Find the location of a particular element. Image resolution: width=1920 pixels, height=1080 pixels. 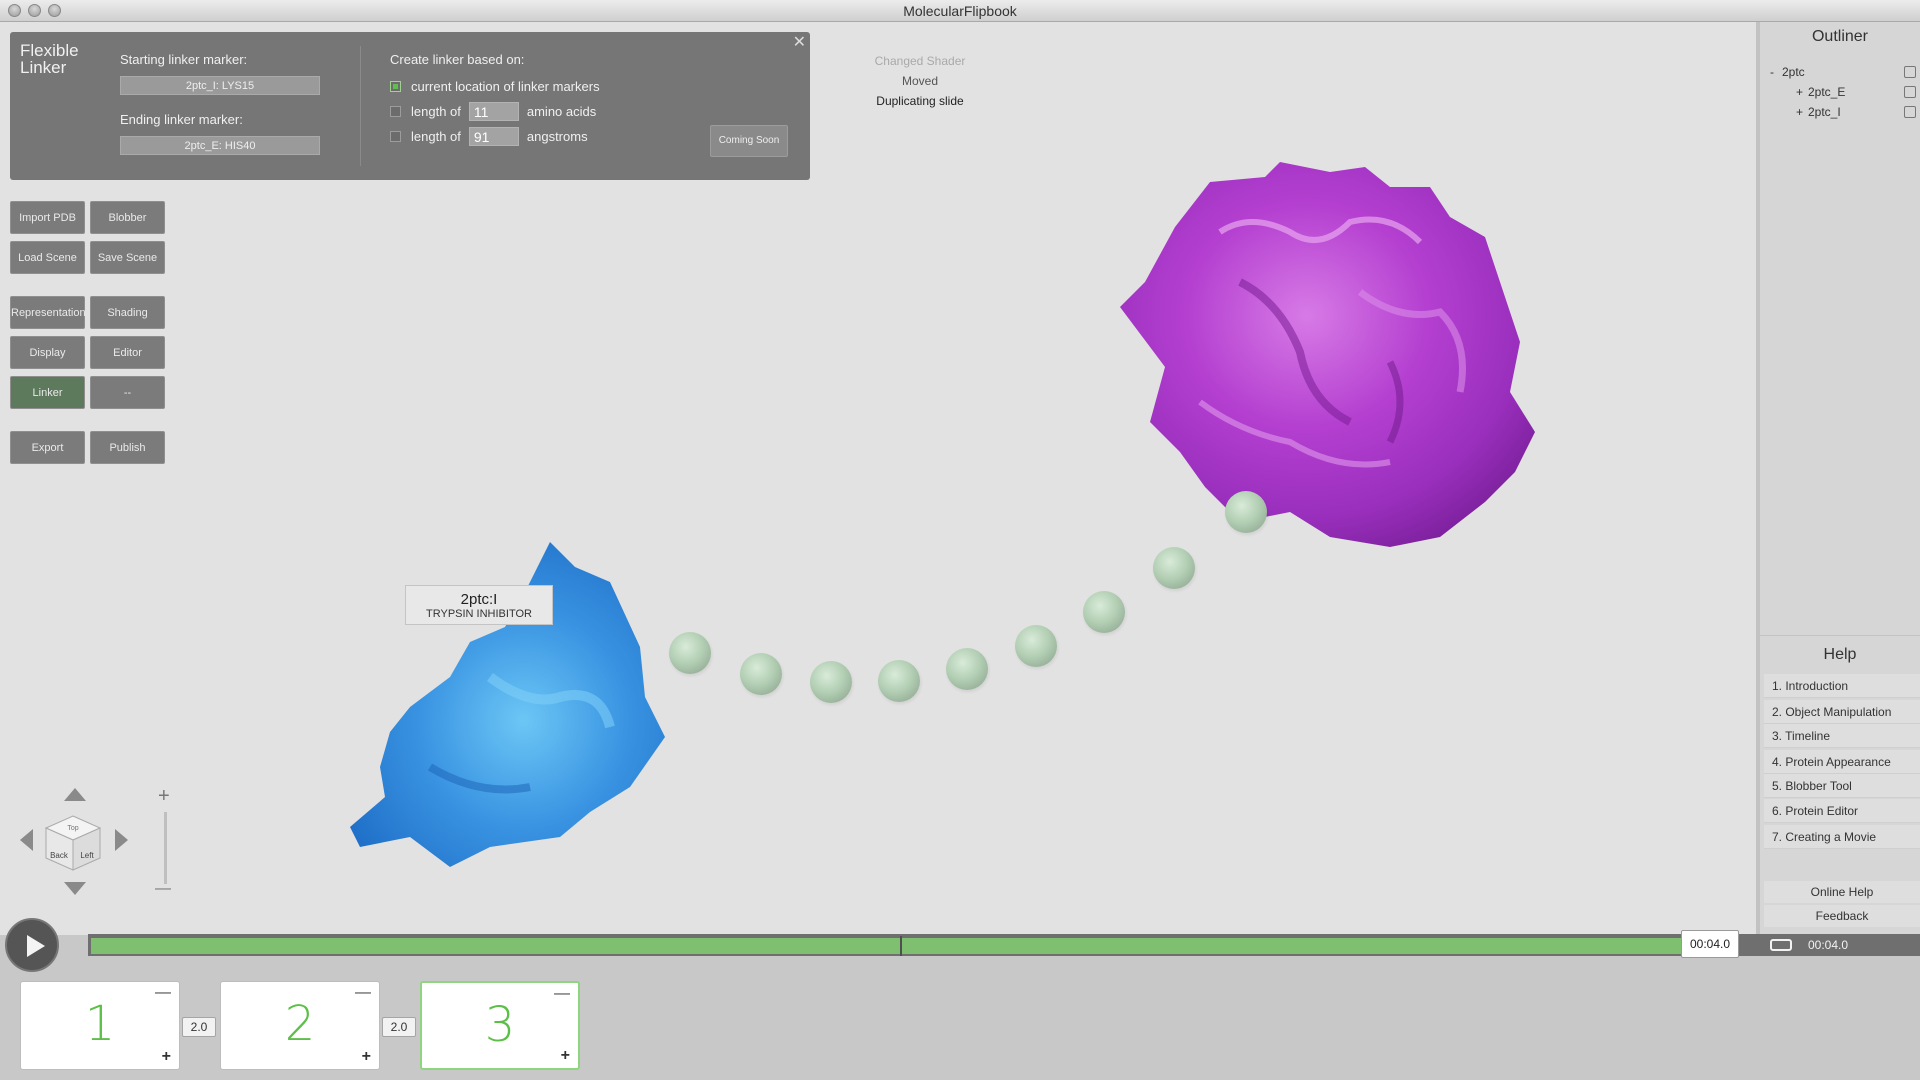

slide-thumbnail: 2 — + is located at coordinates (300, 1025).